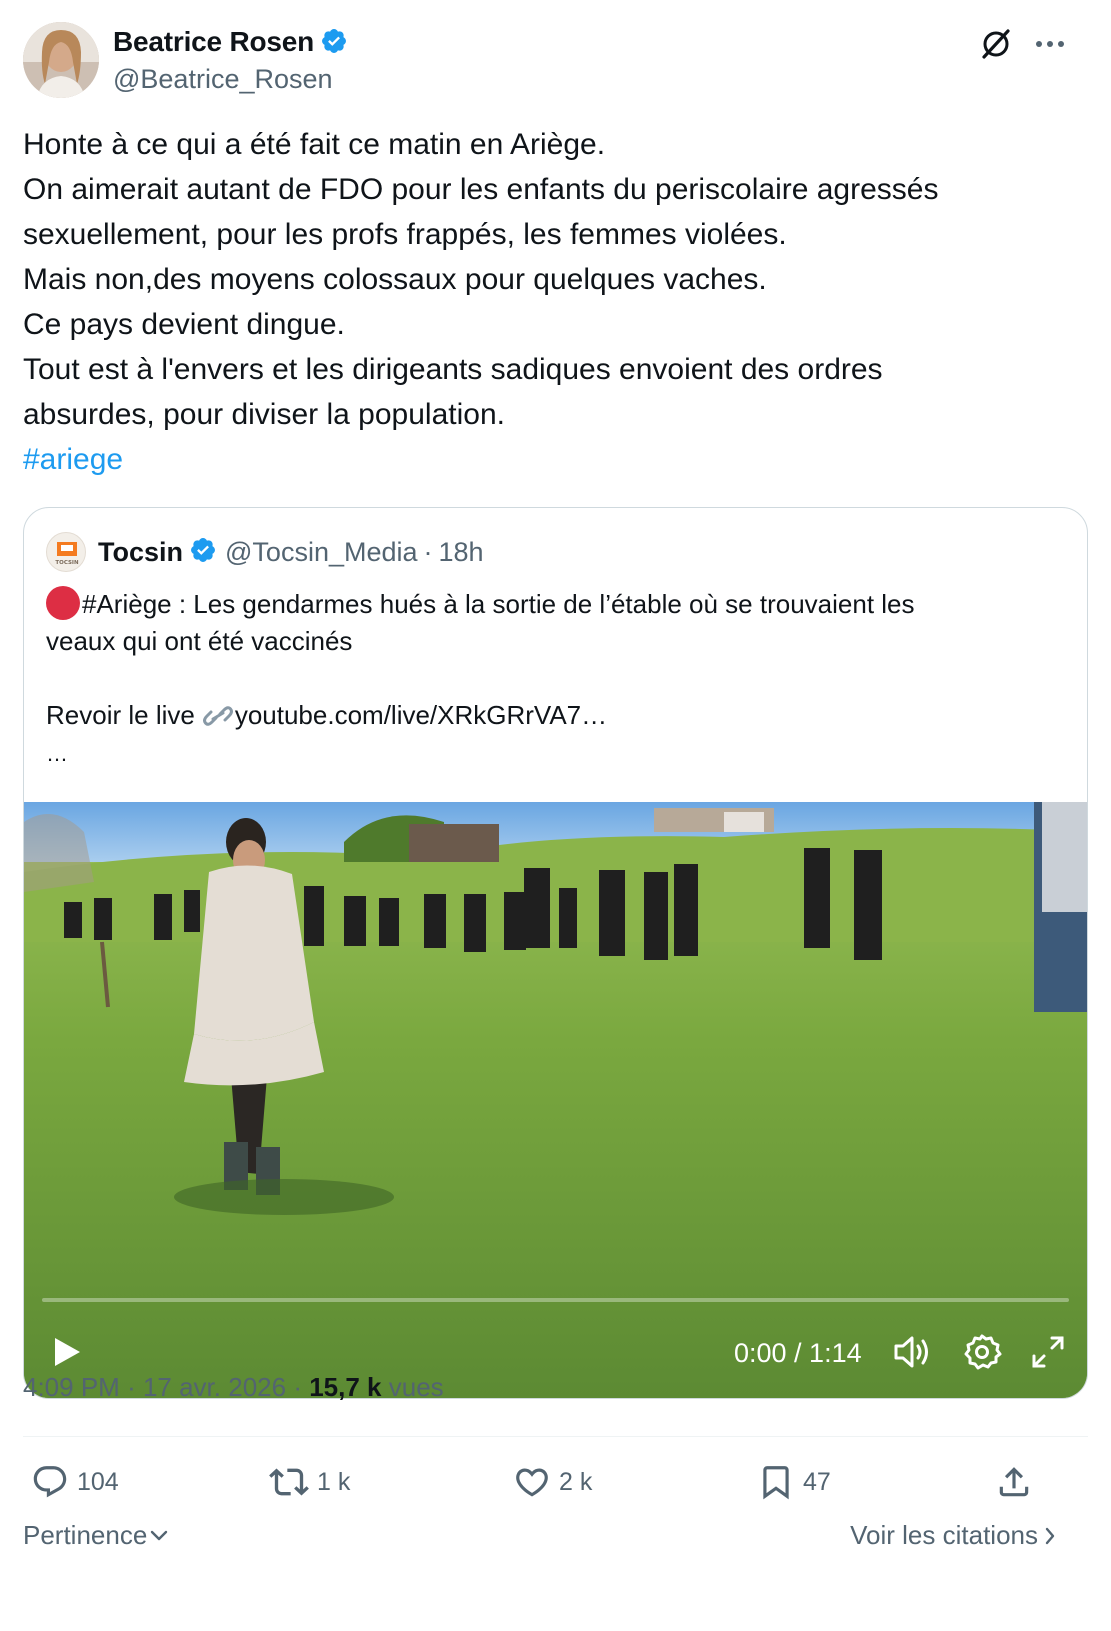 Image resolution: width=1111 pixels, height=1631 pixels. I want to click on divider, so click(555, 1436).